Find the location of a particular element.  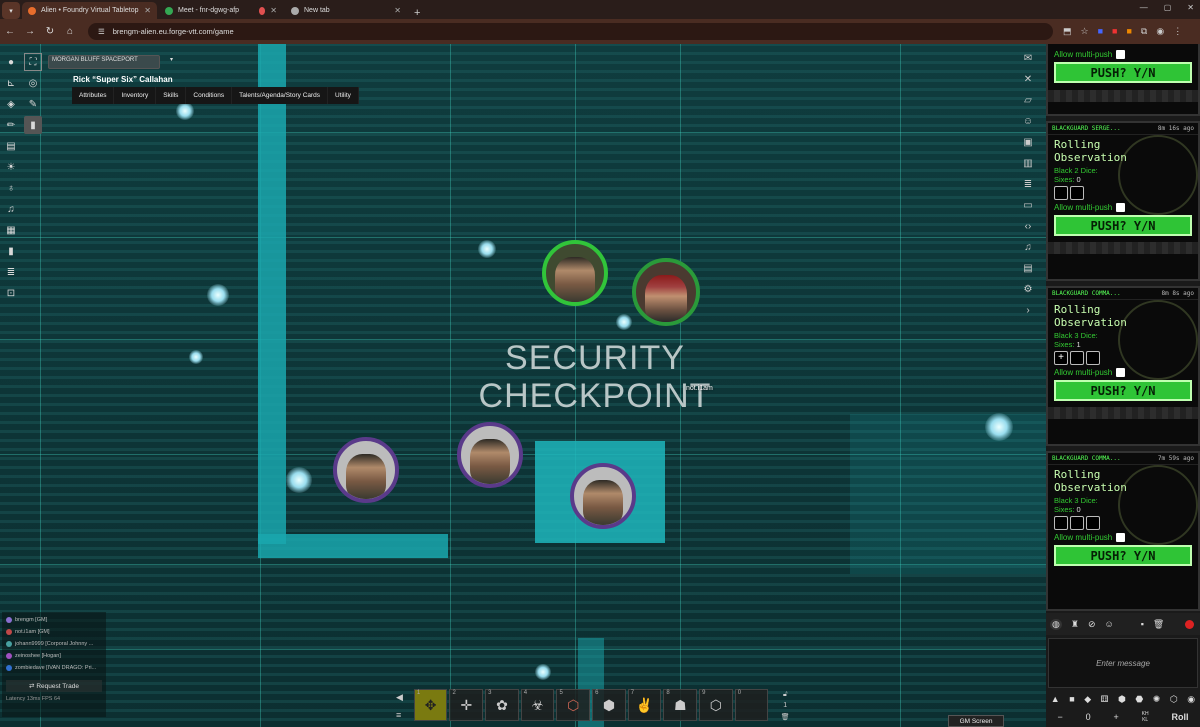

browser-tab-meet: Meet - fnr-dgwg-afp is located at coordinates (205, 10).